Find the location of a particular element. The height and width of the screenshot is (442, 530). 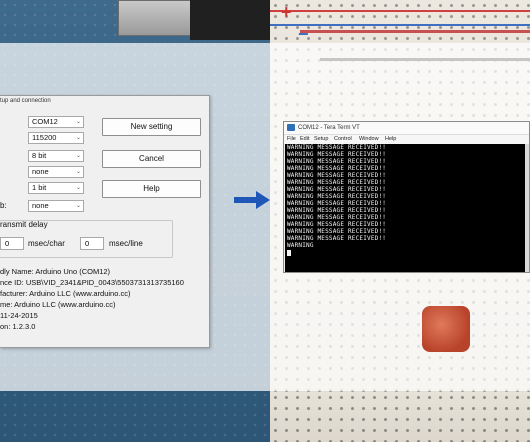

char-delay-unit: msec/char is located at coordinates (46, 243).